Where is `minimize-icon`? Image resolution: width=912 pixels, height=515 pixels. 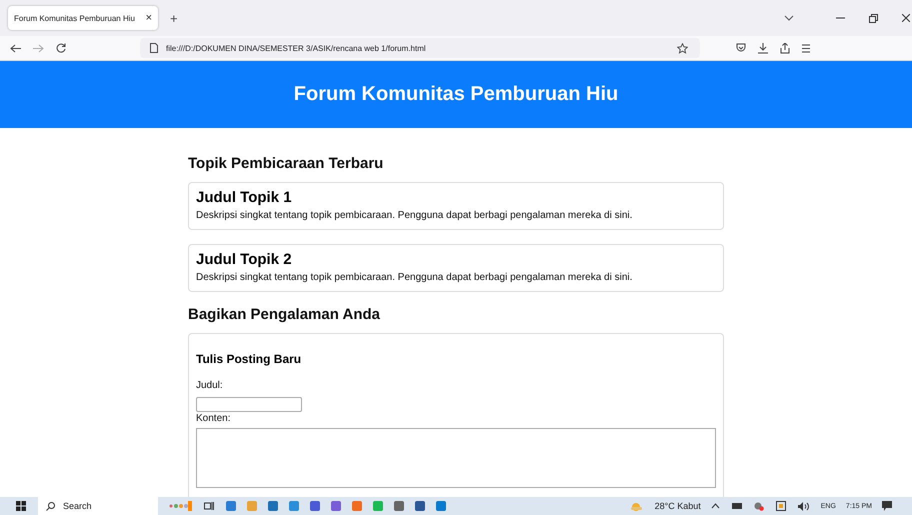 minimize-icon is located at coordinates (840, 18).